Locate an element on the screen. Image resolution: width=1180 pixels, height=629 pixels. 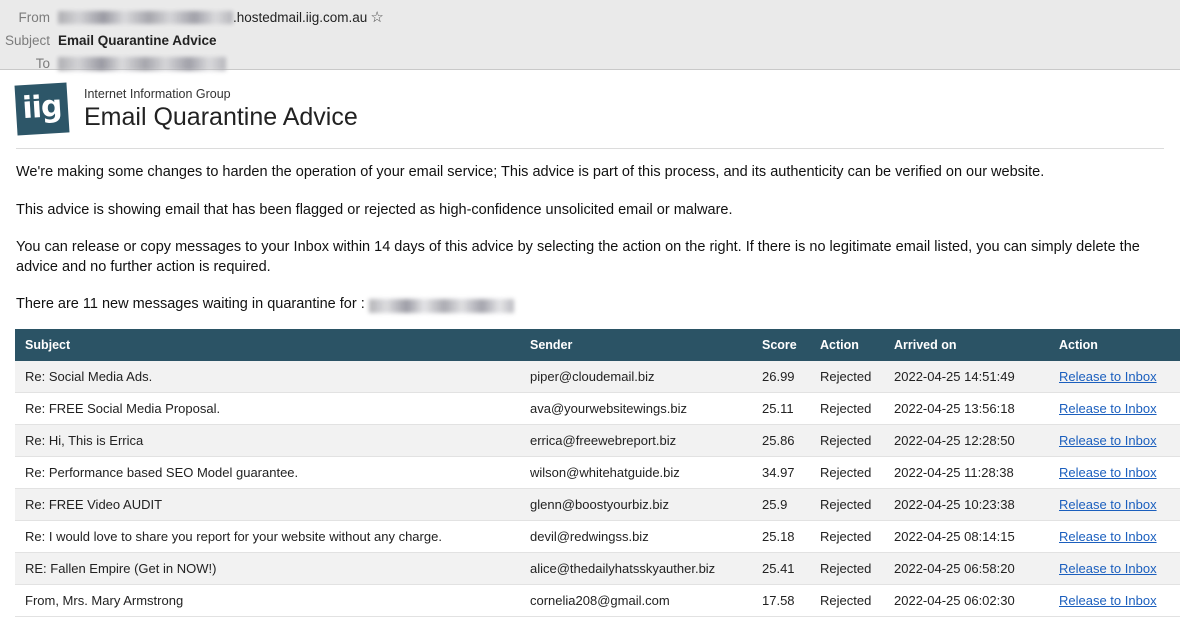
from-label: From is located at coordinates (34, 17).